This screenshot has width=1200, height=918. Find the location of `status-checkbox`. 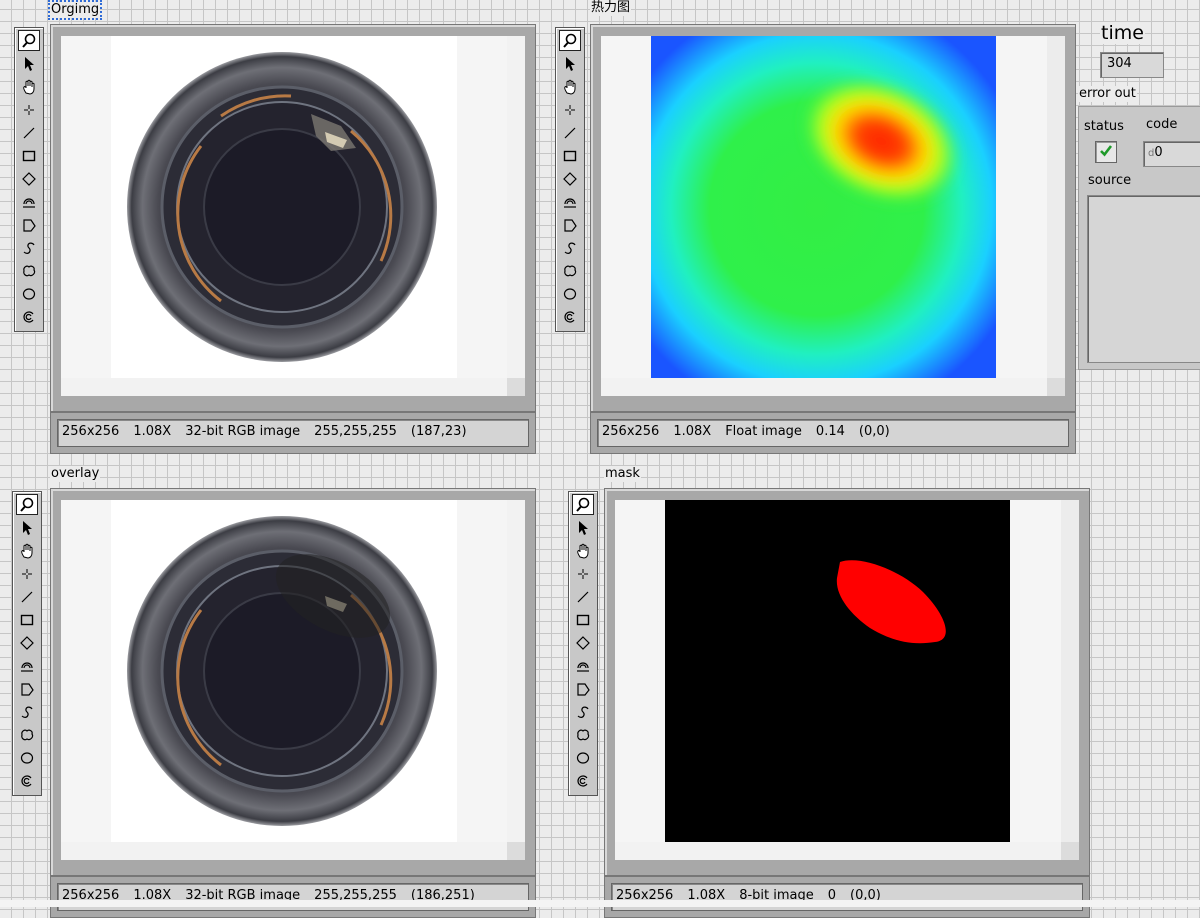

status-checkbox is located at coordinates (1106, 152).